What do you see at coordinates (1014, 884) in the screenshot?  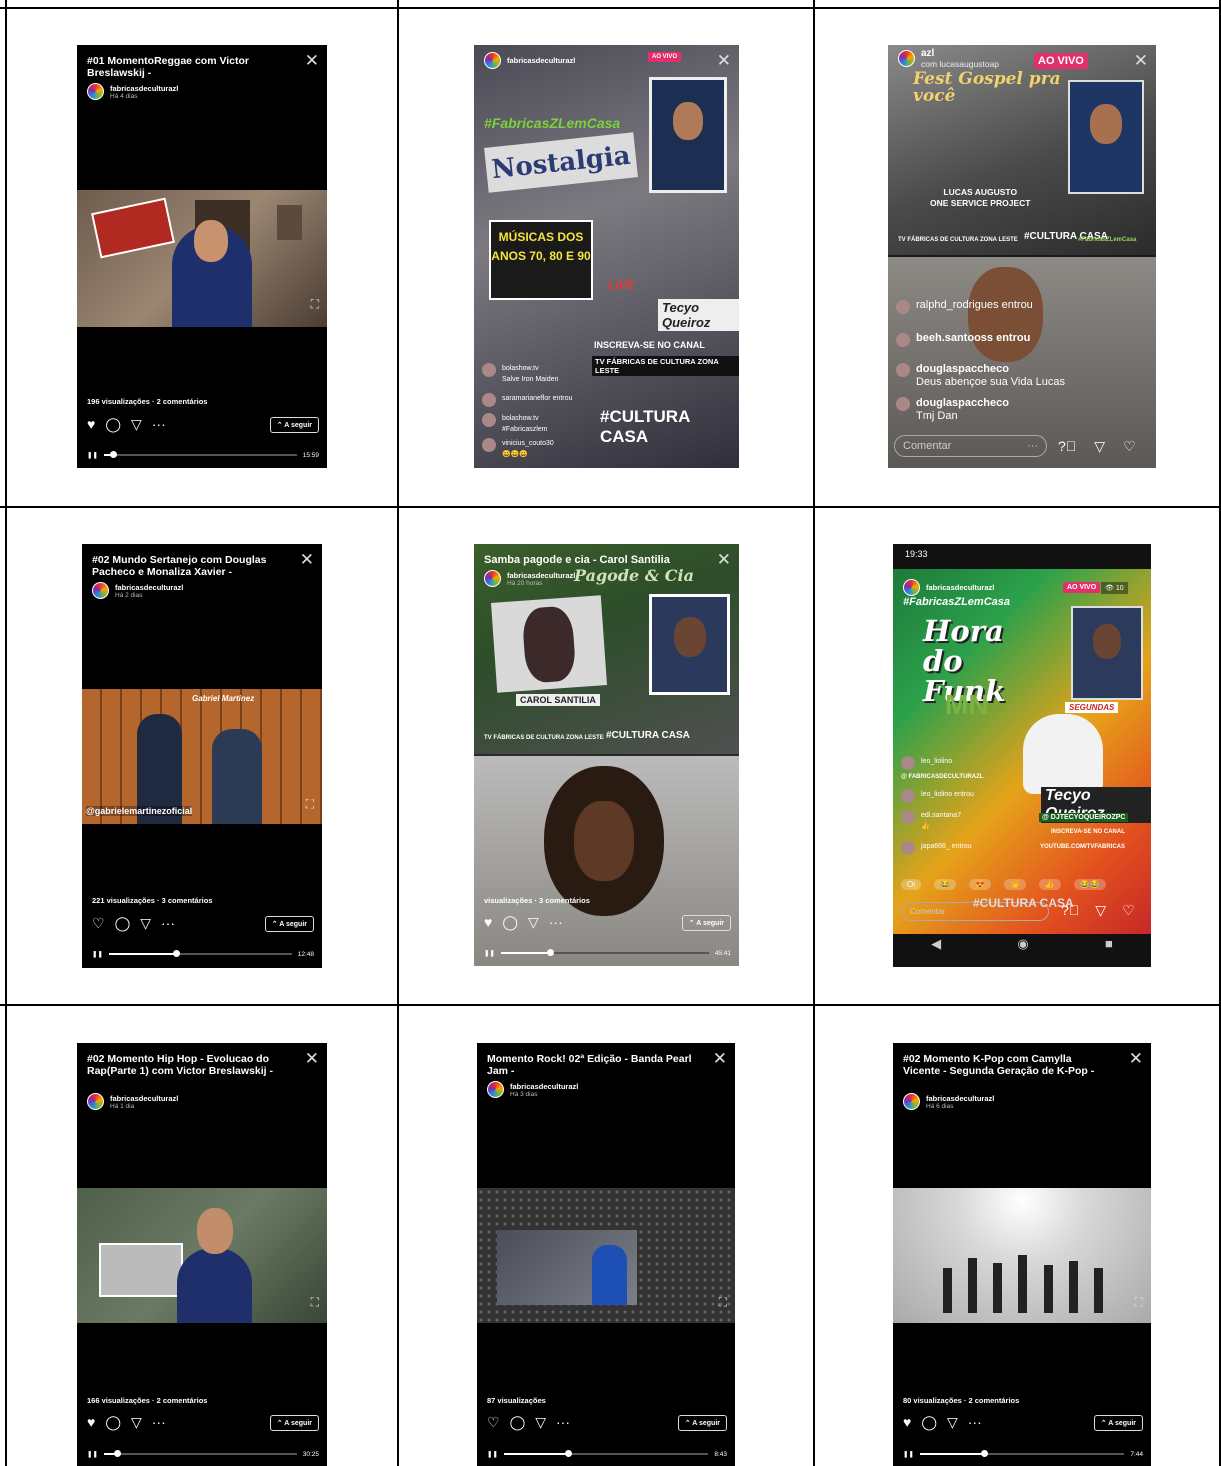 I see `reaction-chip: 👏` at bounding box center [1014, 884].